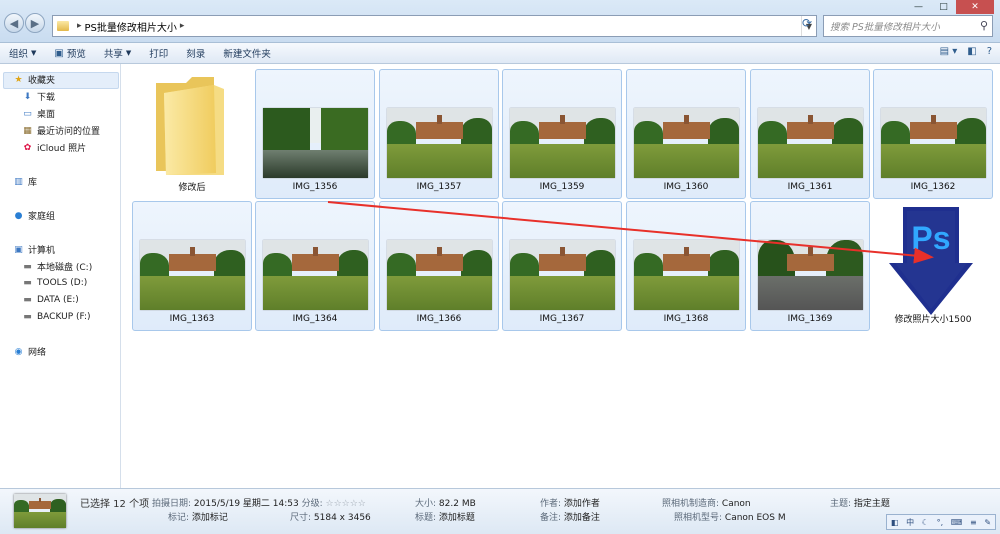  I want to click on minimize-button: —, so click(918, 7).